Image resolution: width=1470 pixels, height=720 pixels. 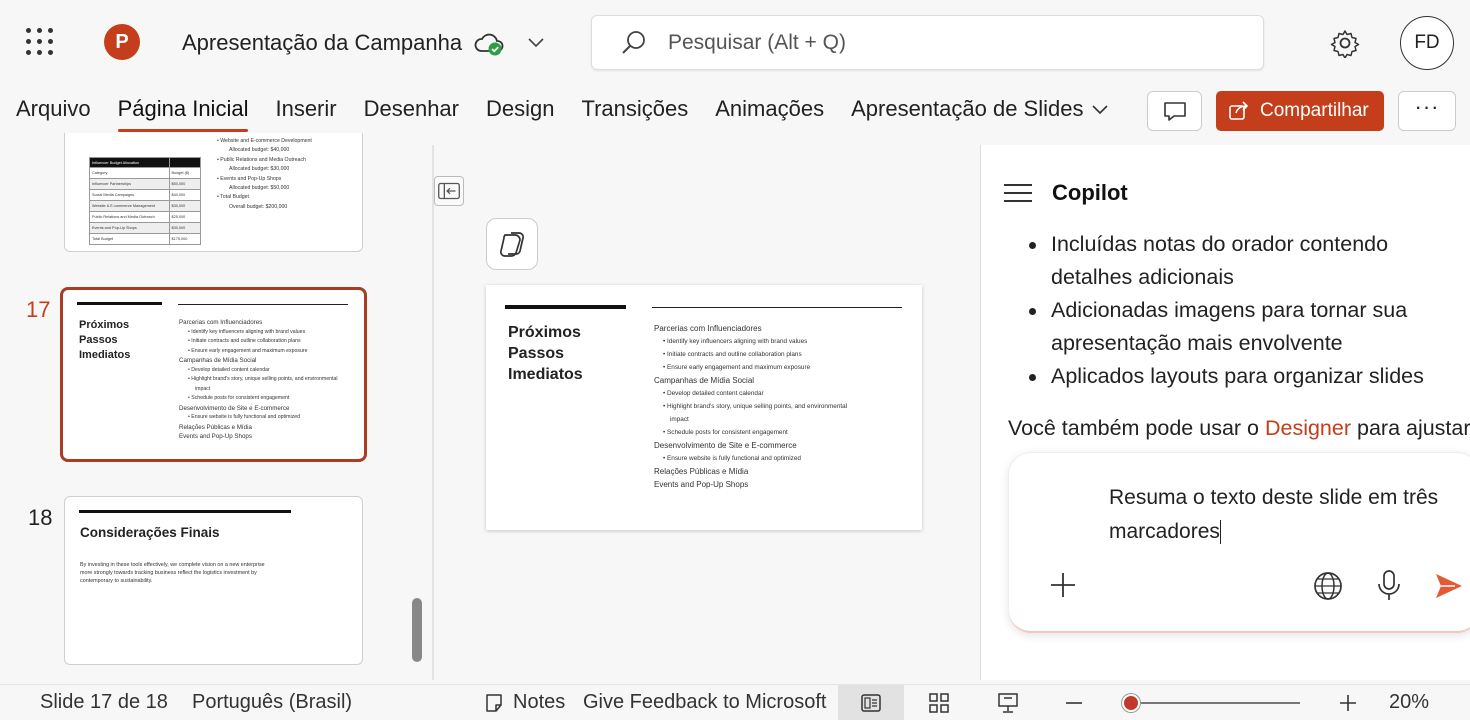 I want to click on table-row: Influencer Budget Allocation, so click(x=145, y=162).